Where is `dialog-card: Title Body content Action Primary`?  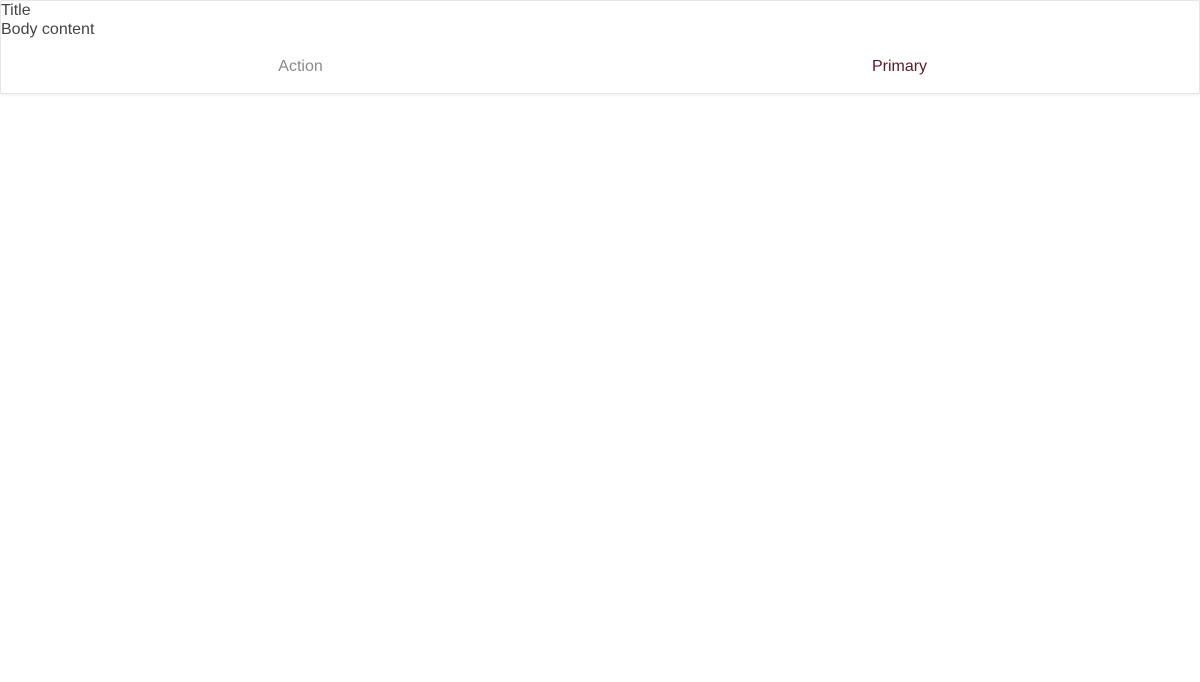 dialog-card: Title Body content Action Primary is located at coordinates (600, 47).